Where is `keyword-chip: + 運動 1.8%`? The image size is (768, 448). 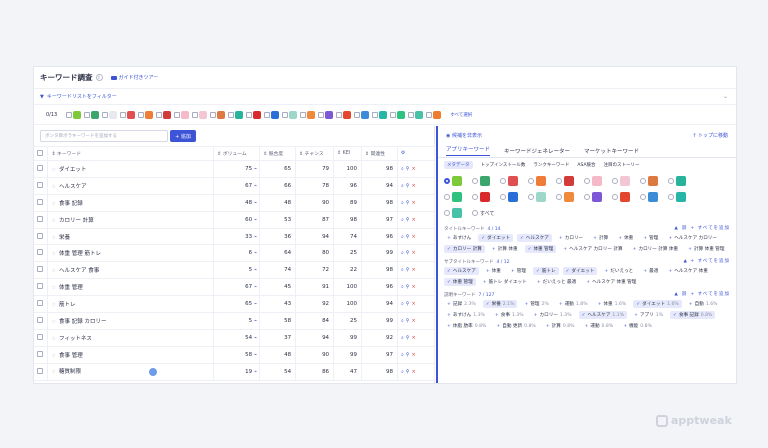 keyword-chip: + 運動 1.8% is located at coordinates (573, 304).